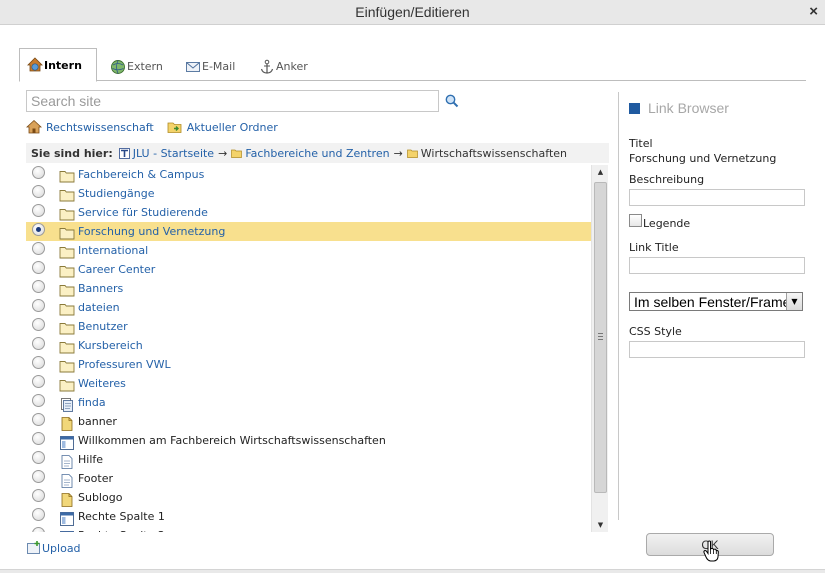 This screenshot has width=825, height=573. What do you see at coordinates (63, 65) in the screenshot?
I see `tab-intern-label: Intern` at bounding box center [63, 65].